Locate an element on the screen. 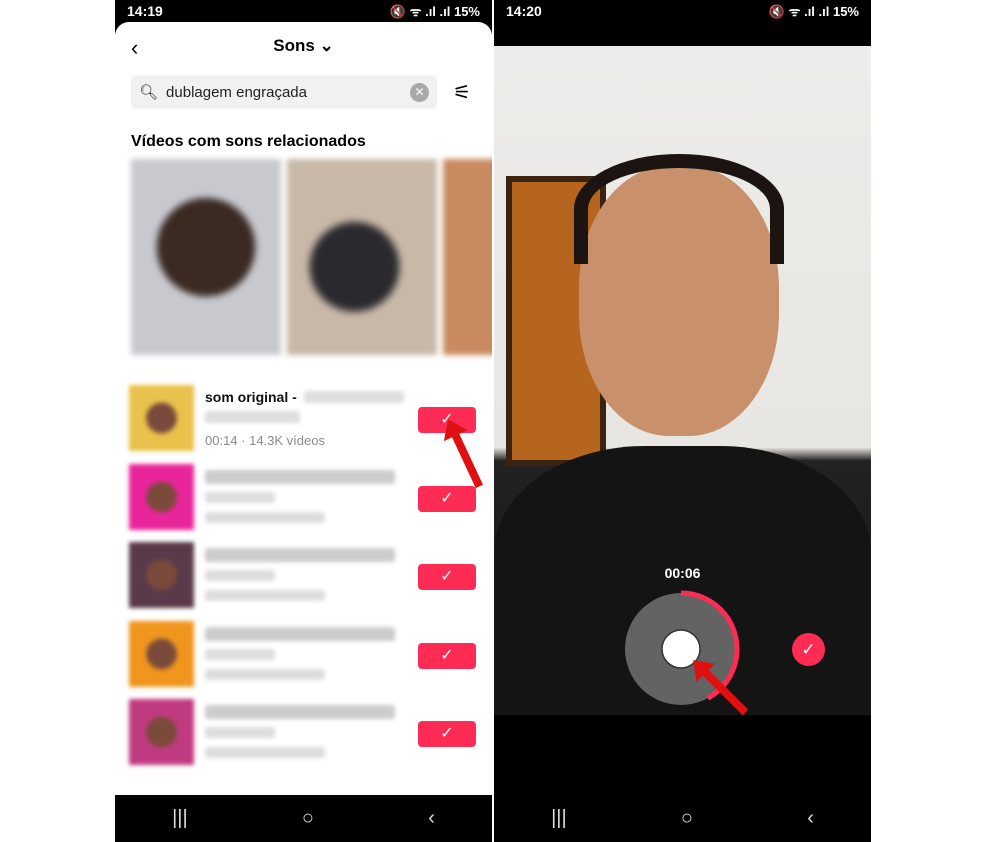 This screenshot has width=984, height=842. search-icon: 🔍︎ is located at coordinates (149, 92).